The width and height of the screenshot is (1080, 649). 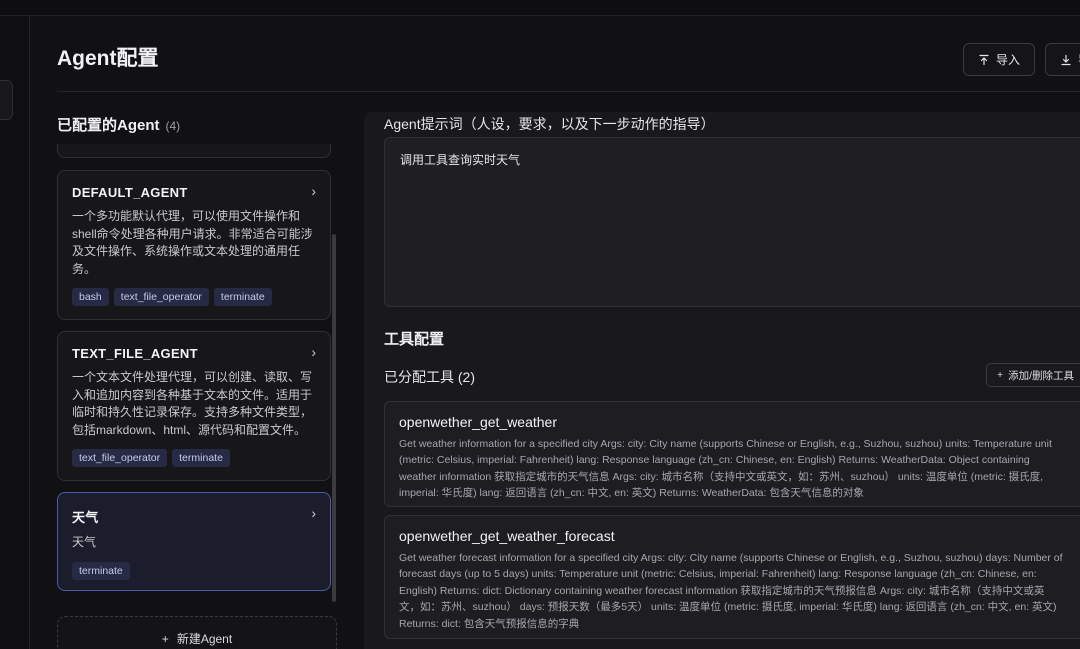 I want to click on agent-card-weather: 天气 › 天气 terminate, so click(x=194, y=541).